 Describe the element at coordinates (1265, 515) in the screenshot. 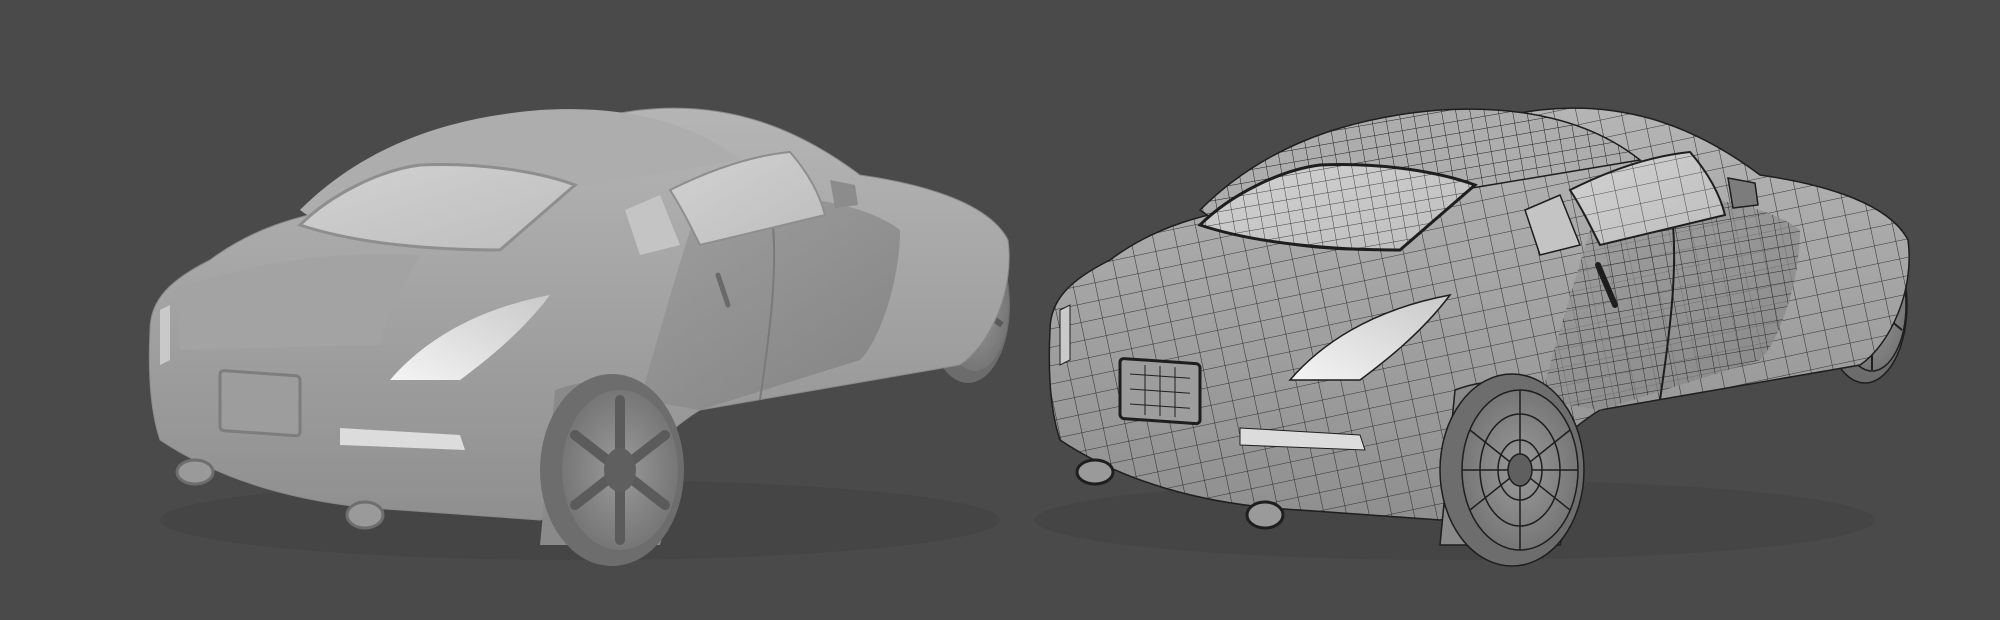

I see `exhaust-right-wire` at that location.